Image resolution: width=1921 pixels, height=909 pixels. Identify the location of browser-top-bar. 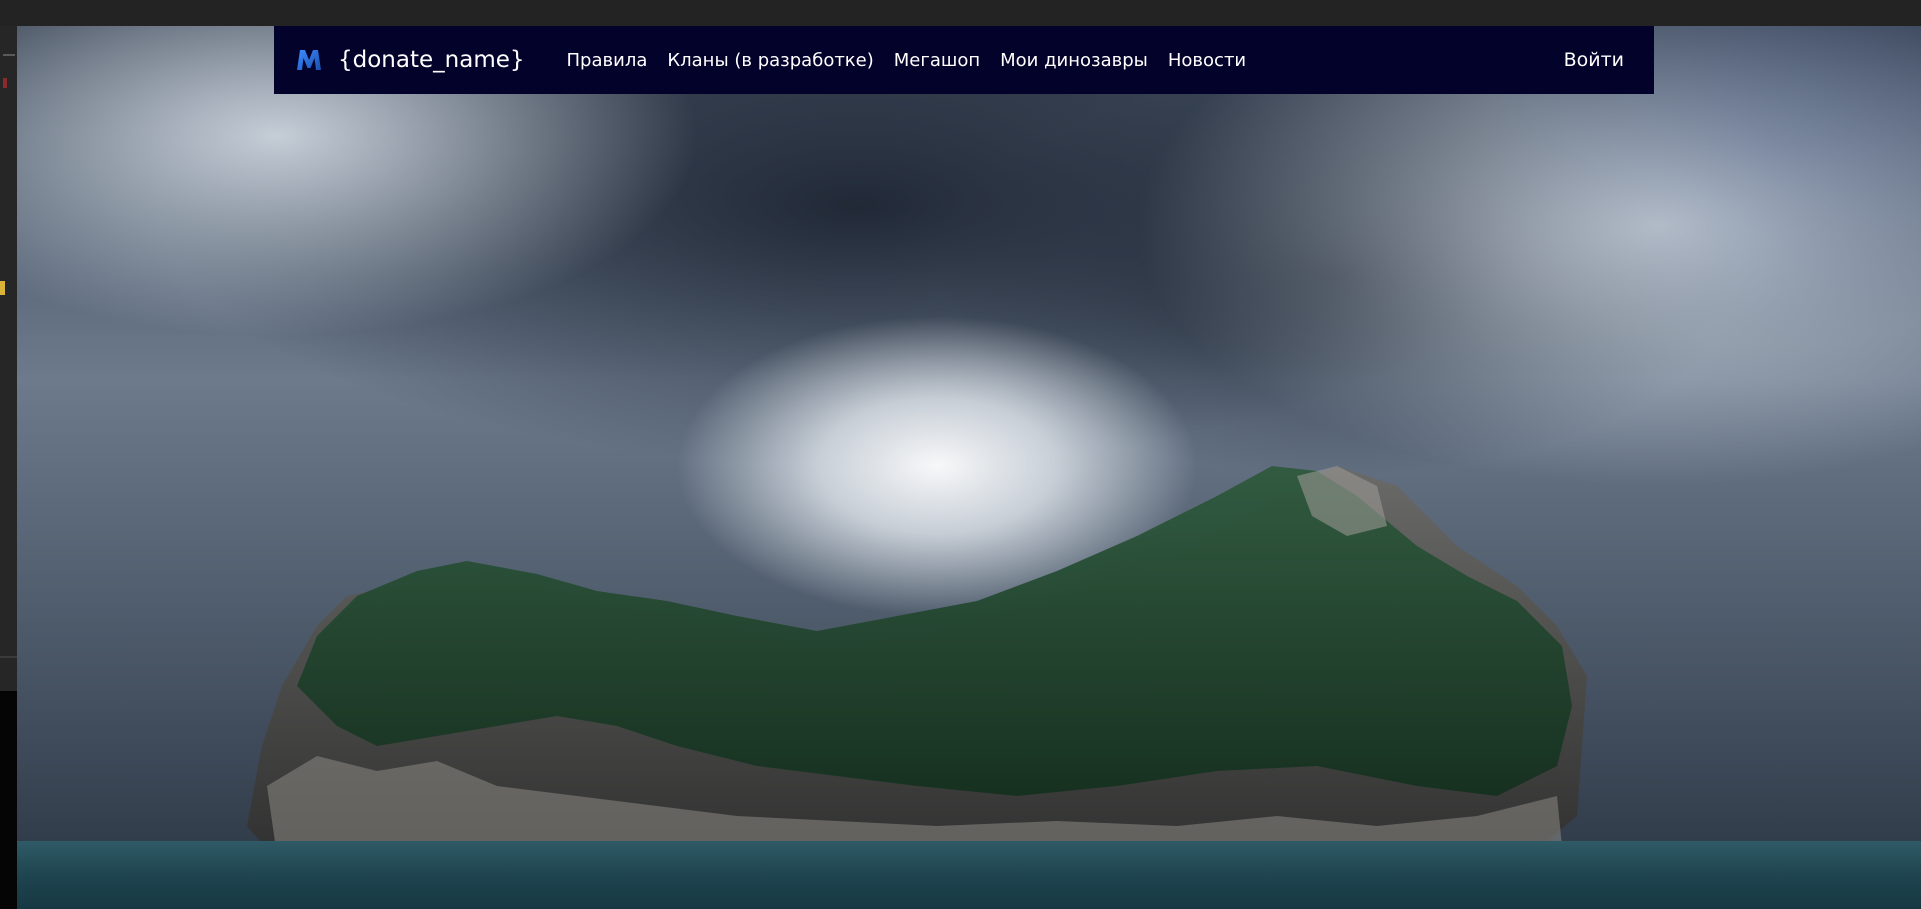
(960, 13).